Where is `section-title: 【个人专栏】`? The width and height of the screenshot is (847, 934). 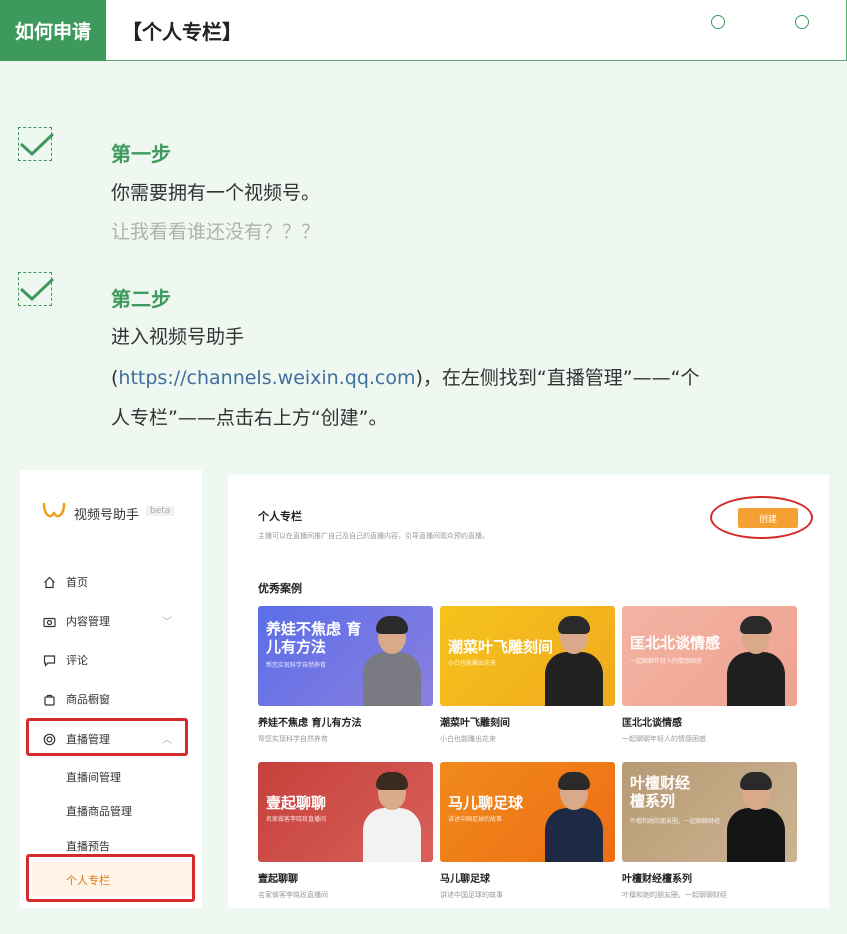
section-title: 【个人专栏】 is located at coordinates (182, 32).